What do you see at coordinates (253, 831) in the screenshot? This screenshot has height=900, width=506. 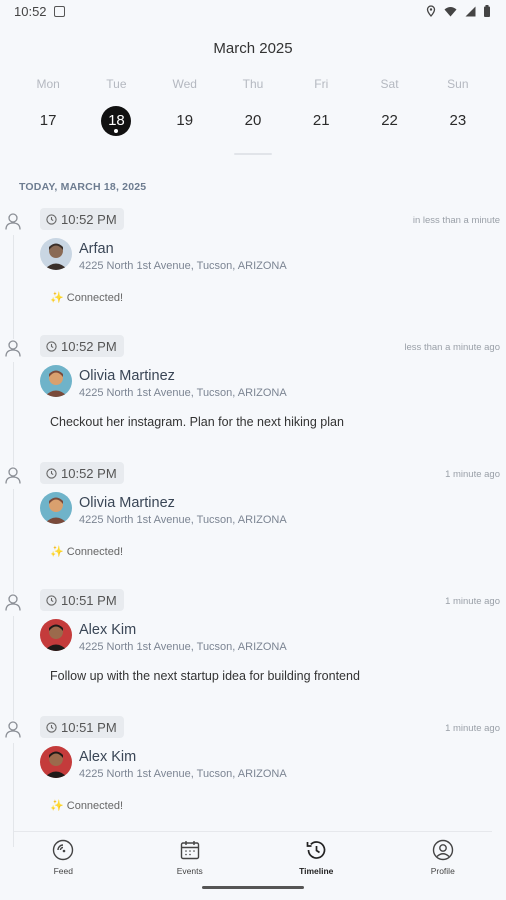 I see `bottom-nav-divider` at bounding box center [253, 831].